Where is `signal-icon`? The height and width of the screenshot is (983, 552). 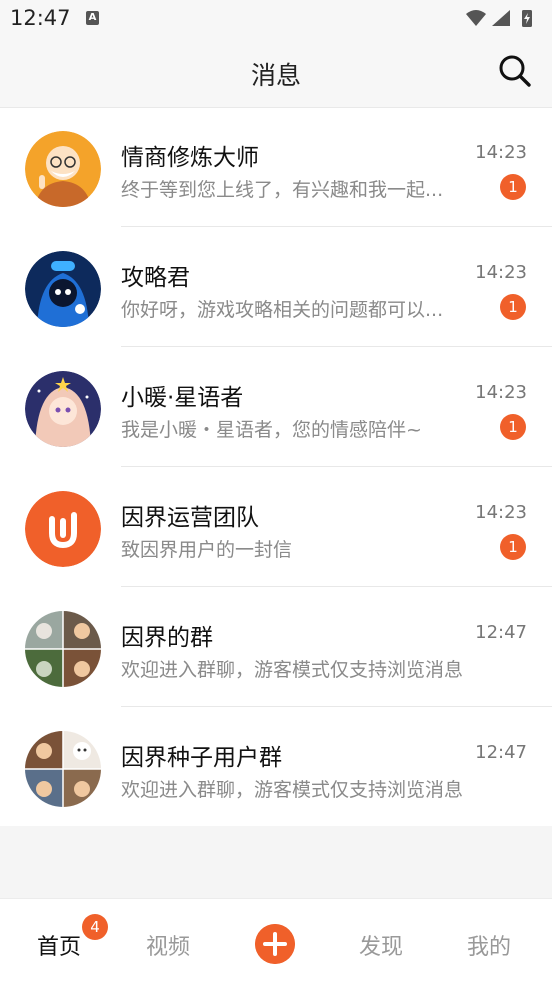
signal-icon is located at coordinates (501, 18).